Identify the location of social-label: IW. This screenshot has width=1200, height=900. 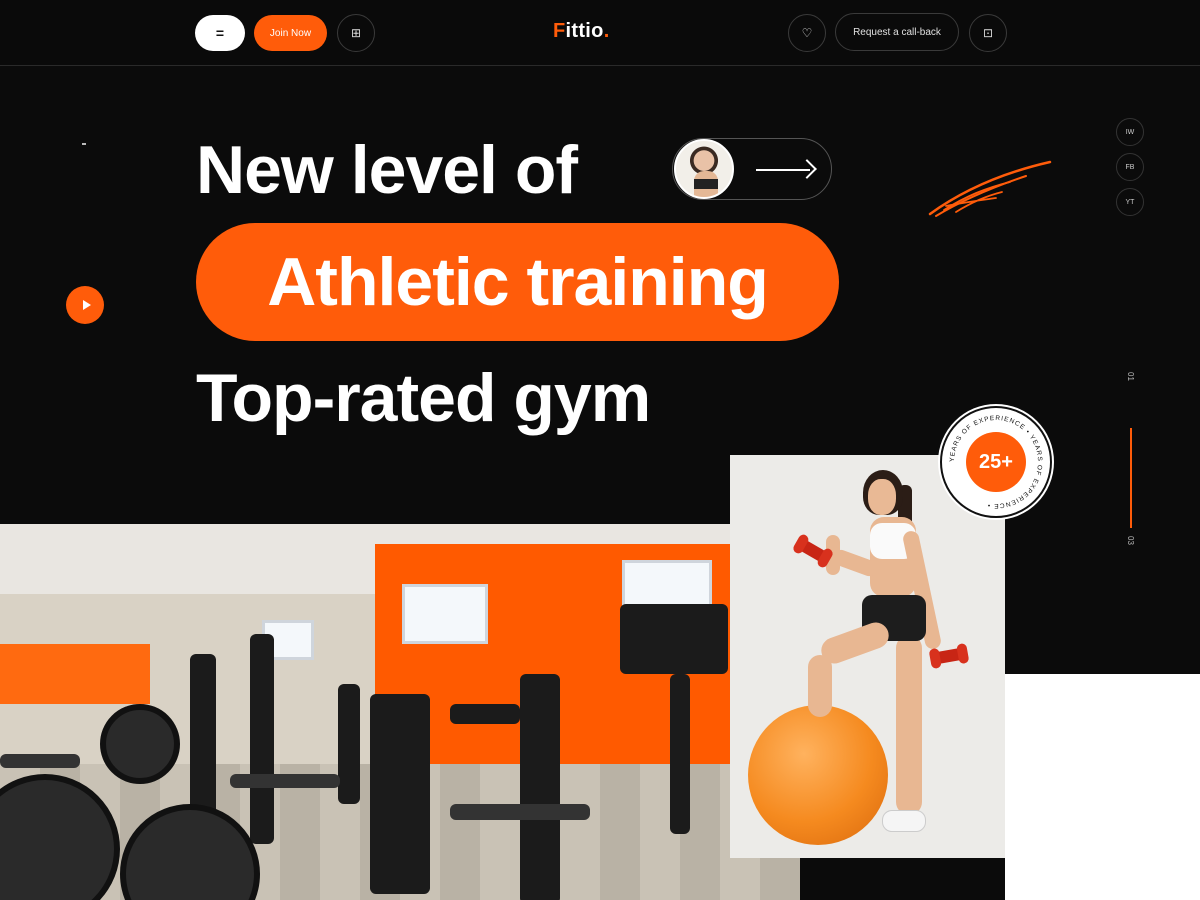
(1130, 132).